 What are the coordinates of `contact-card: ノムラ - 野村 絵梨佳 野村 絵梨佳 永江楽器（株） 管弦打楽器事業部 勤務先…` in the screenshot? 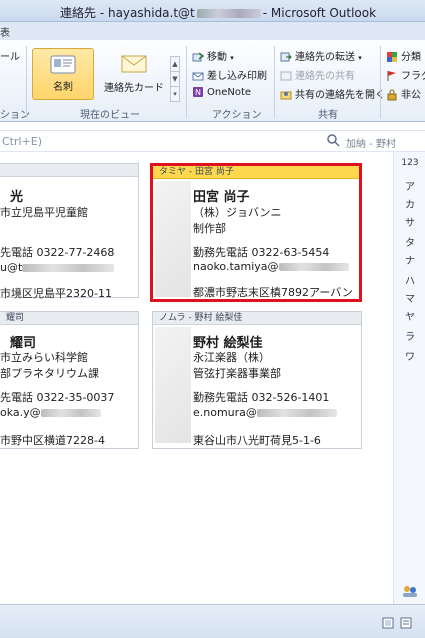 It's located at (257, 380).